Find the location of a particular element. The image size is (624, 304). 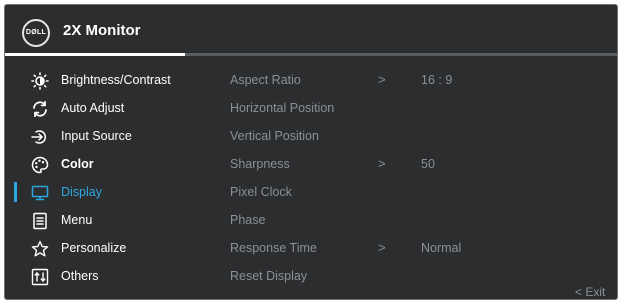

monitor-title: 2X Monitor is located at coordinates (102, 30).